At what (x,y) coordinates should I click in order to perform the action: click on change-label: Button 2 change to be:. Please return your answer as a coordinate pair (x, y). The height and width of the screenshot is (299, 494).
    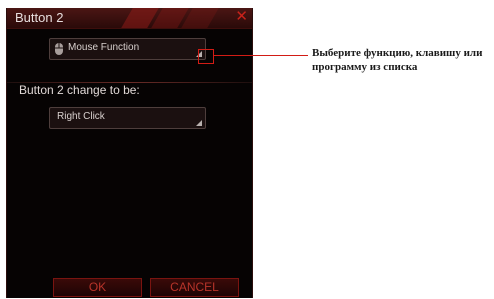
    Looking at the image, I should click on (79, 90).